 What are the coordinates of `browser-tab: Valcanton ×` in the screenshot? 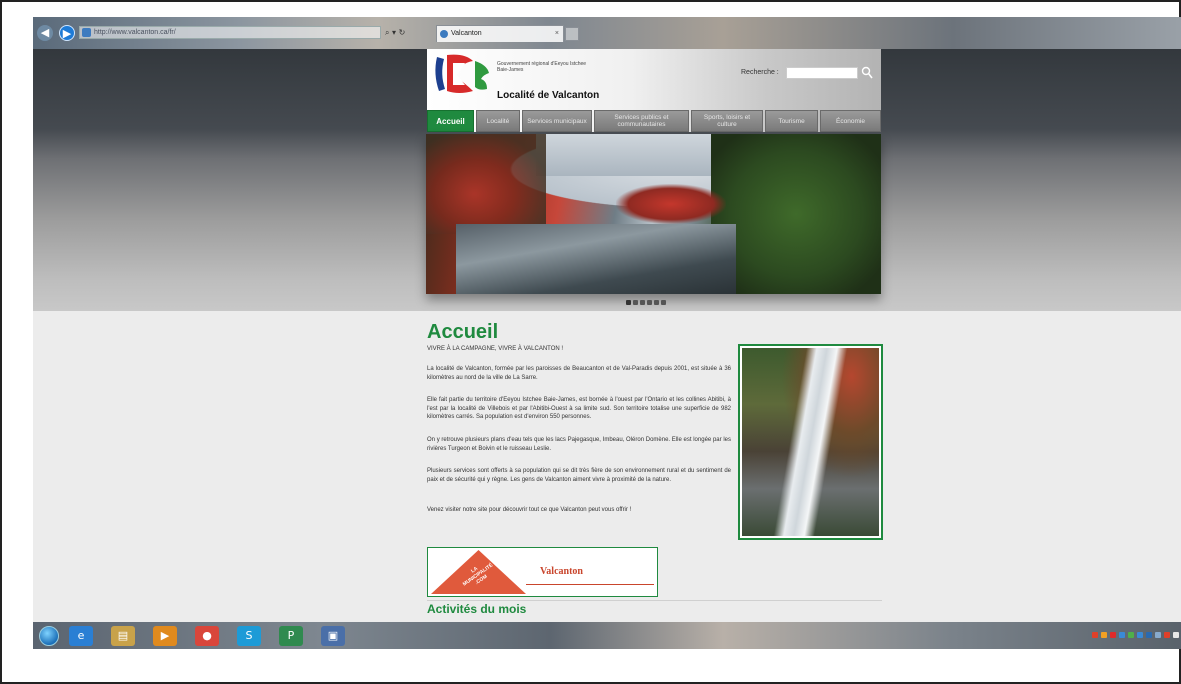 It's located at (500, 33).